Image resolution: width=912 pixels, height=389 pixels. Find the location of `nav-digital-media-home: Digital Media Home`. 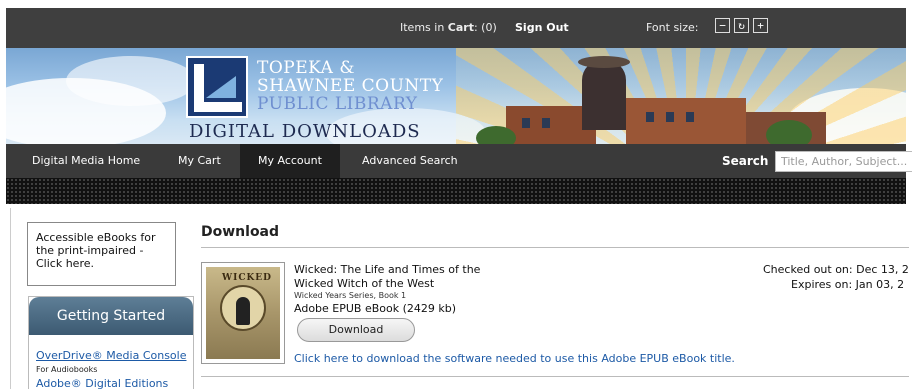

nav-digital-media-home: Digital Media Home is located at coordinates (86, 161).